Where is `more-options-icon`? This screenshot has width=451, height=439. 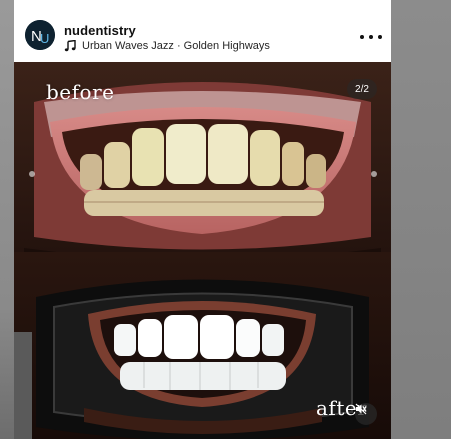 more-options-icon is located at coordinates (371, 37).